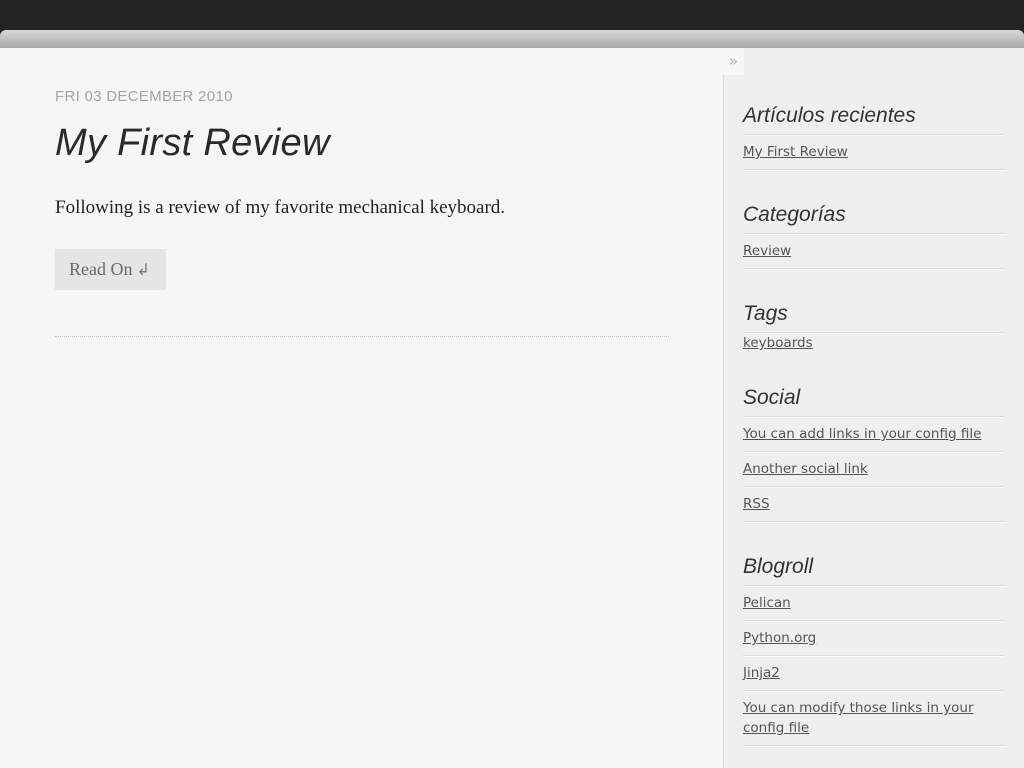  What do you see at coordinates (192, 143) in the screenshot?
I see `post-title-link: My First Review` at bounding box center [192, 143].